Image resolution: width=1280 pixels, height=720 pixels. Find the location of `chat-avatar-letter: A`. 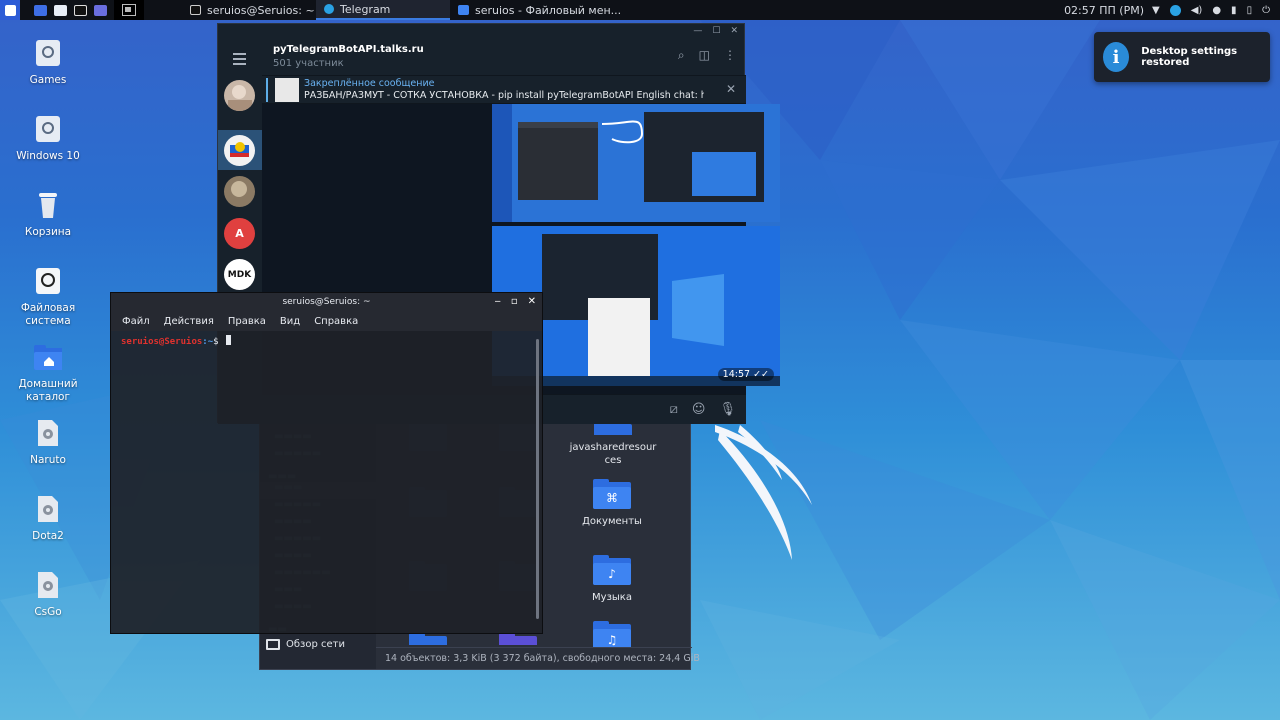

chat-avatar-letter: A is located at coordinates (239, 233).